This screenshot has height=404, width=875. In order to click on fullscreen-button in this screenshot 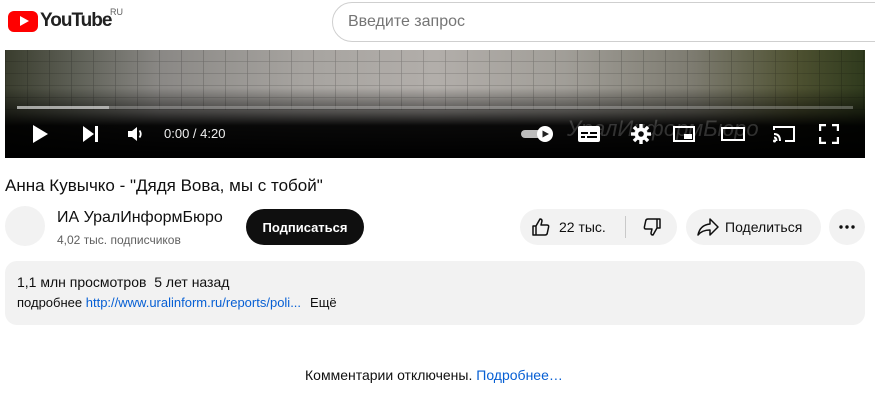, I will do `click(829, 134)`.